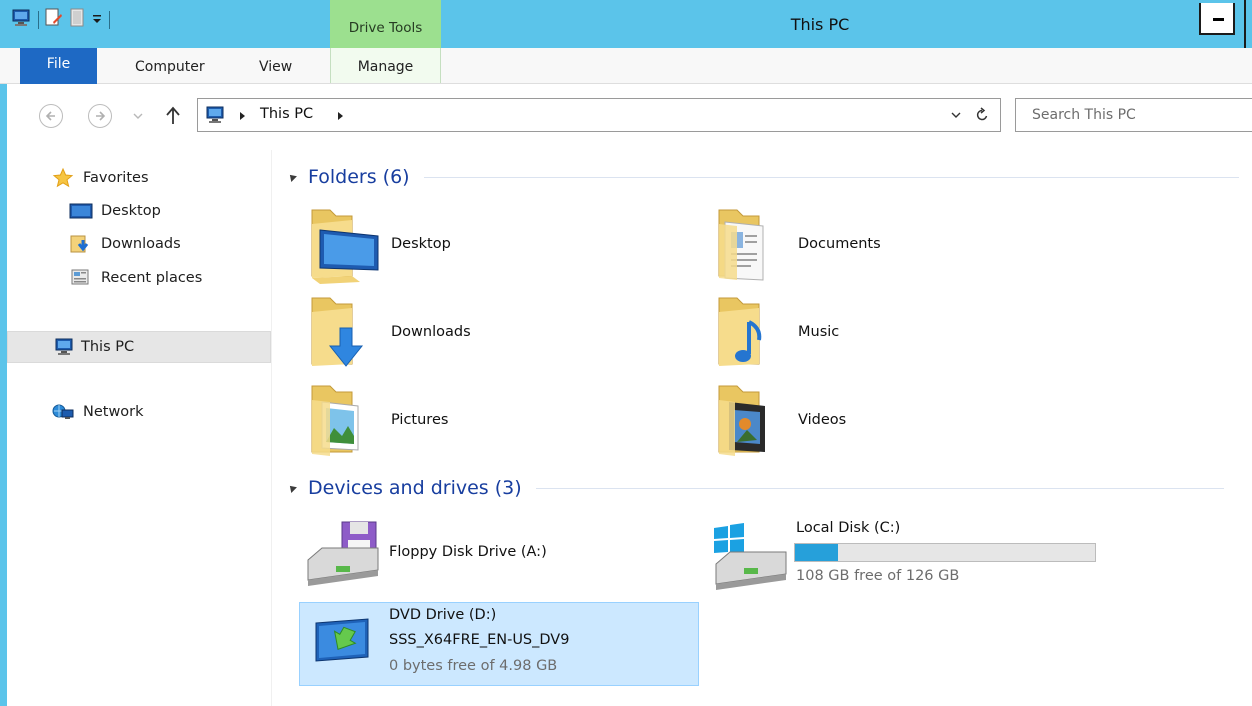 The height and width of the screenshot is (706, 1252). Describe the element at coordinates (81, 278) in the screenshot. I see `recent-places-icon` at that location.